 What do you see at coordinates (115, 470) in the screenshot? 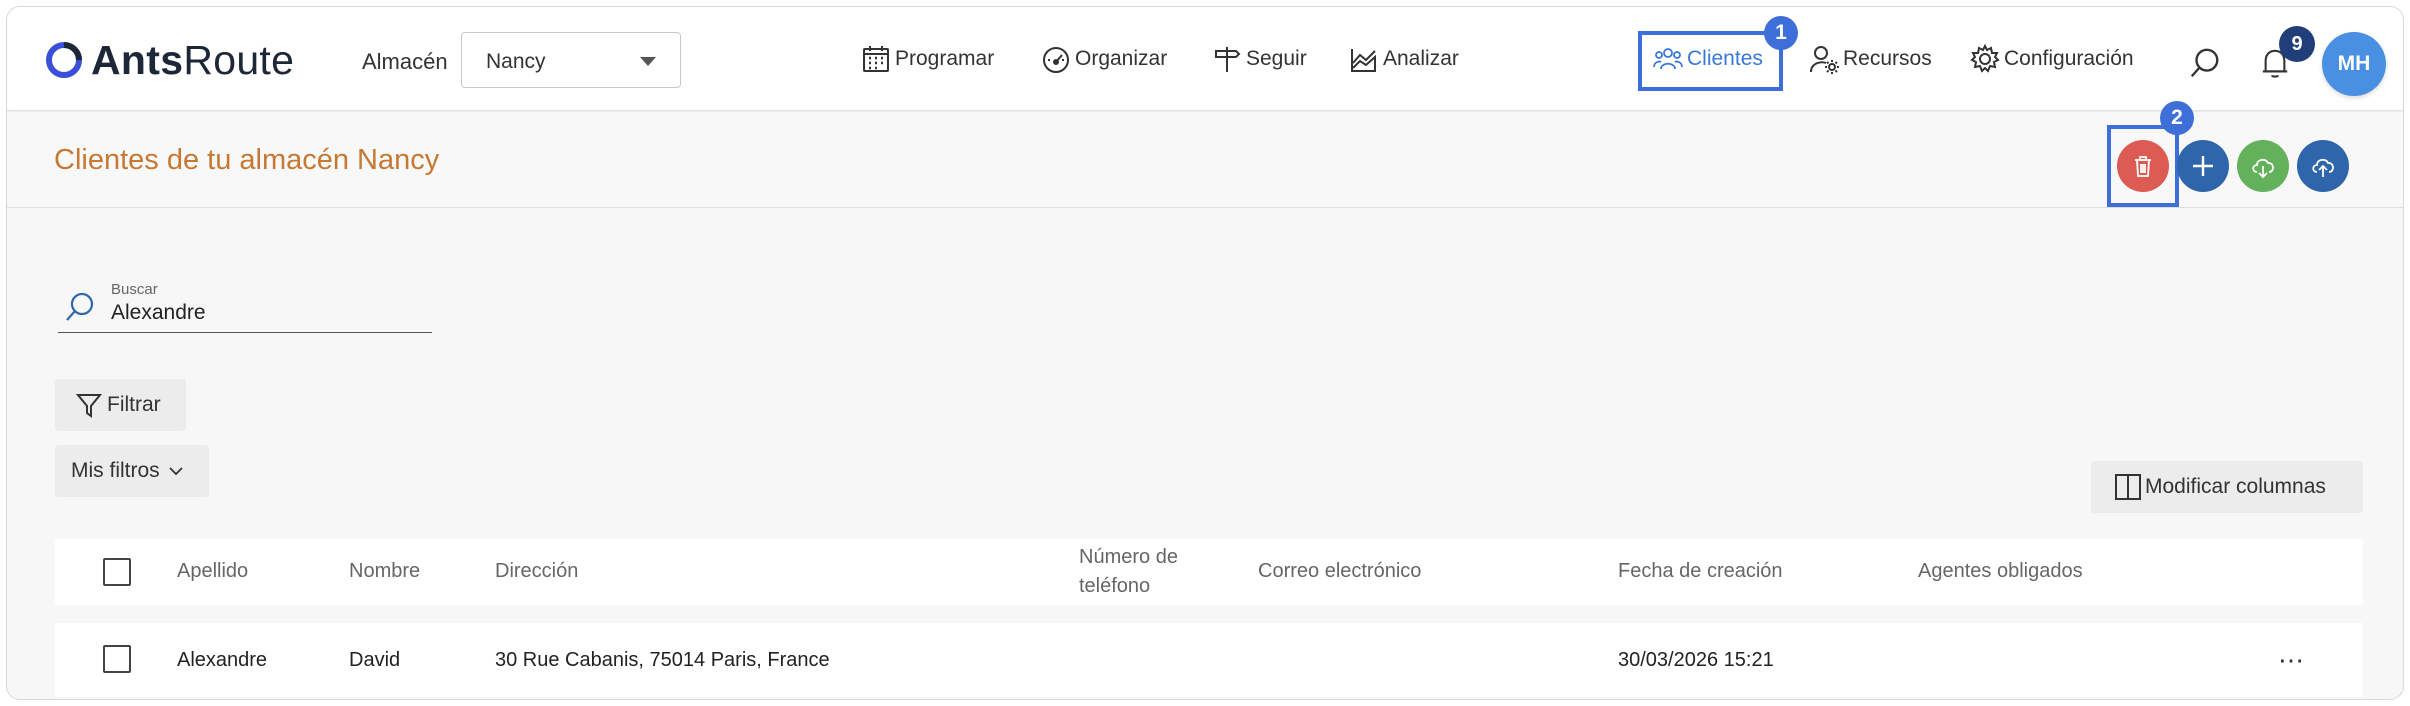
I see `my-filters-label: Mis filtros` at bounding box center [115, 470].